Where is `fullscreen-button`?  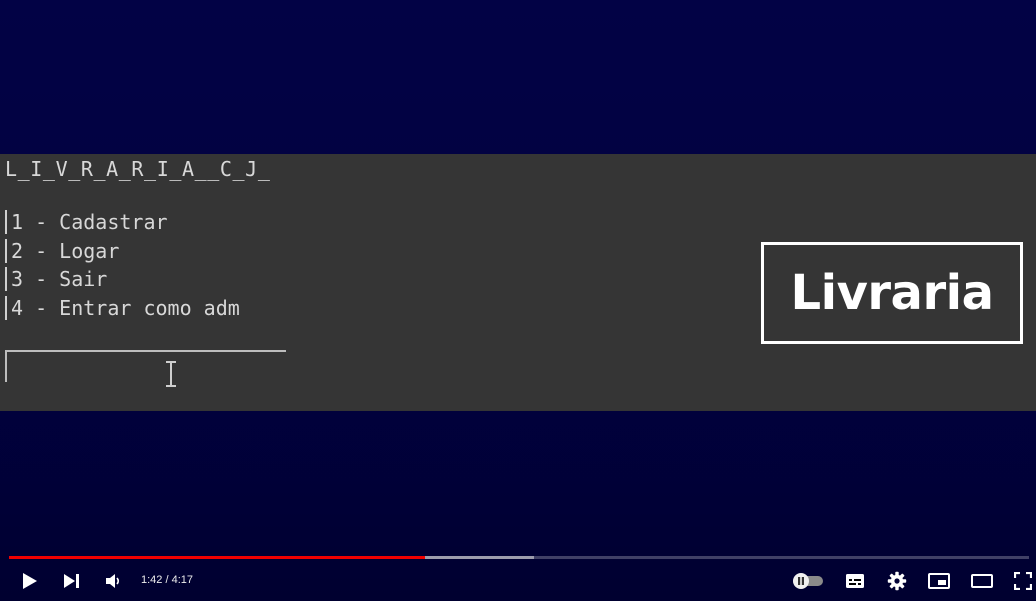
fullscreen-button is located at coordinates (1023, 581).